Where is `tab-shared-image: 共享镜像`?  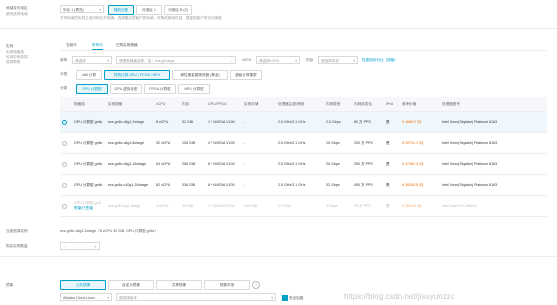
tab-shared-image: 共享镜像 is located at coordinates (179, 285).